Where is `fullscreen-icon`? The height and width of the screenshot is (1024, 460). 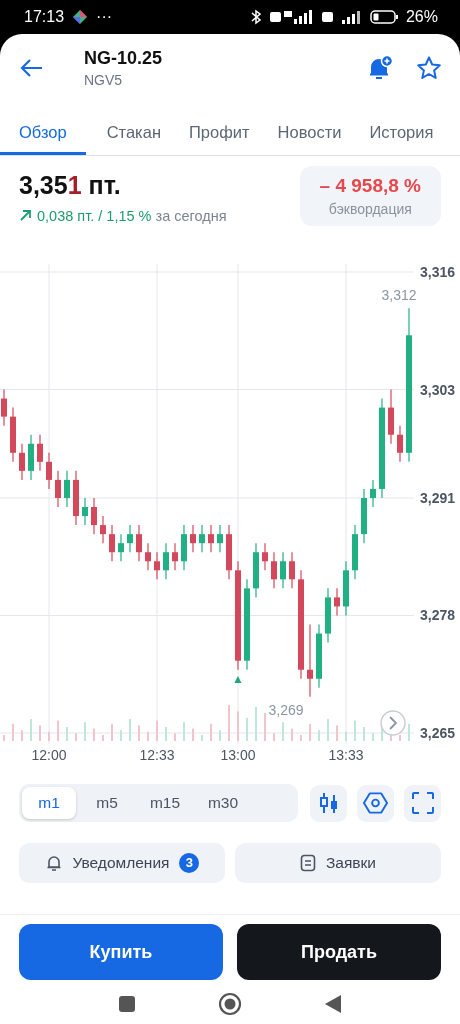 fullscreen-icon is located at coordinates (422, 803).